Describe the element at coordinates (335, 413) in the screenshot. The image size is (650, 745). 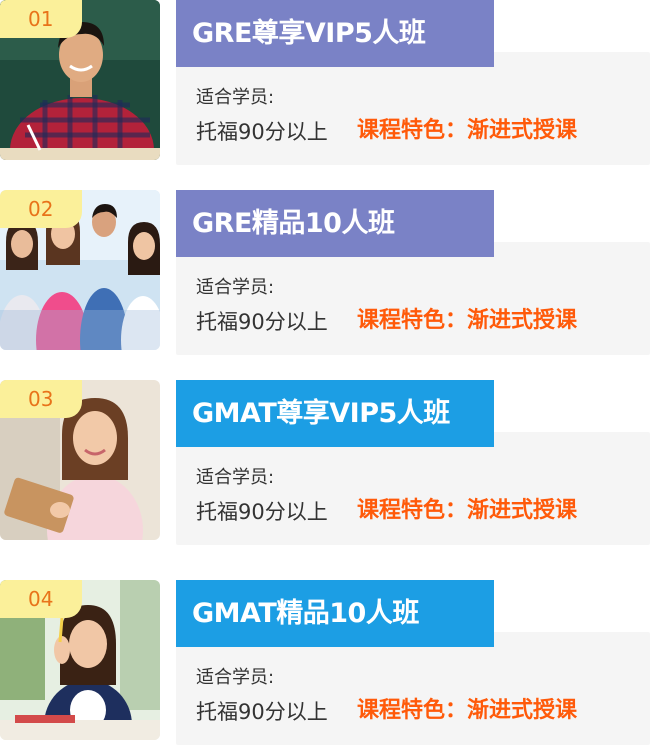
I see `course-title: GMAT尊享VIP5人班` at that location.